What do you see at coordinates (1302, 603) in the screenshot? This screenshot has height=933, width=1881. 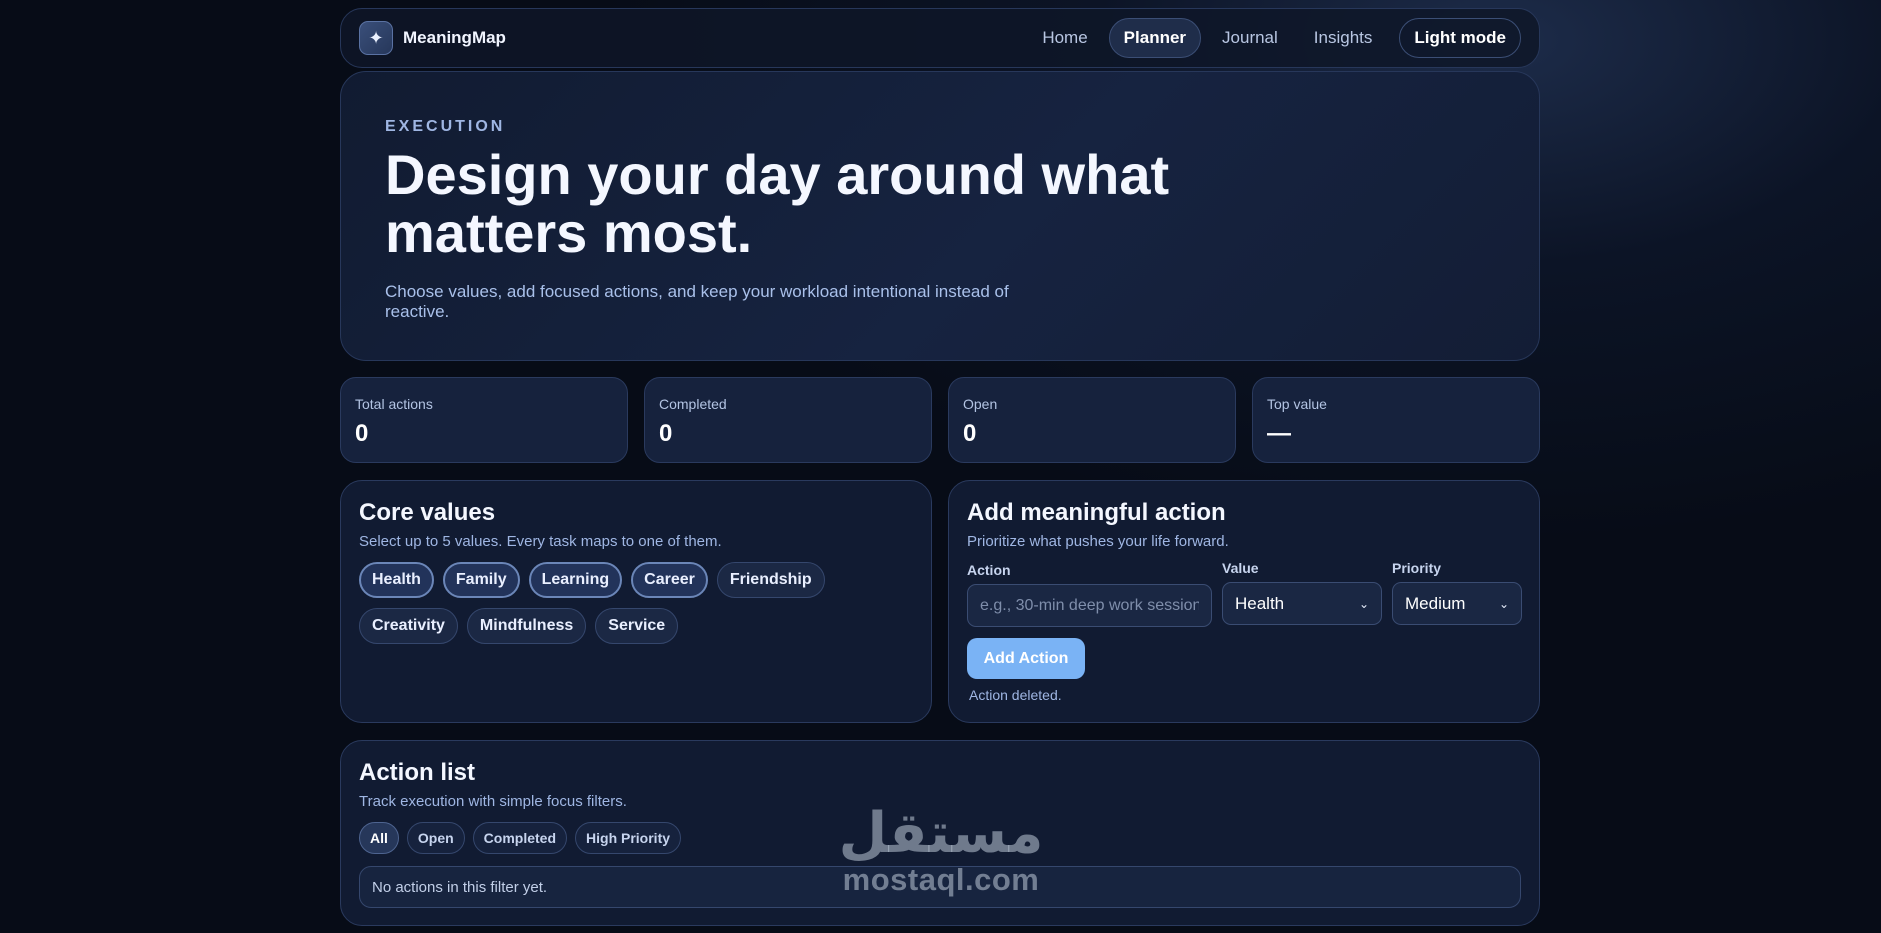 I see `value-select: Health ⌄` at bounding box center [1302, 603].